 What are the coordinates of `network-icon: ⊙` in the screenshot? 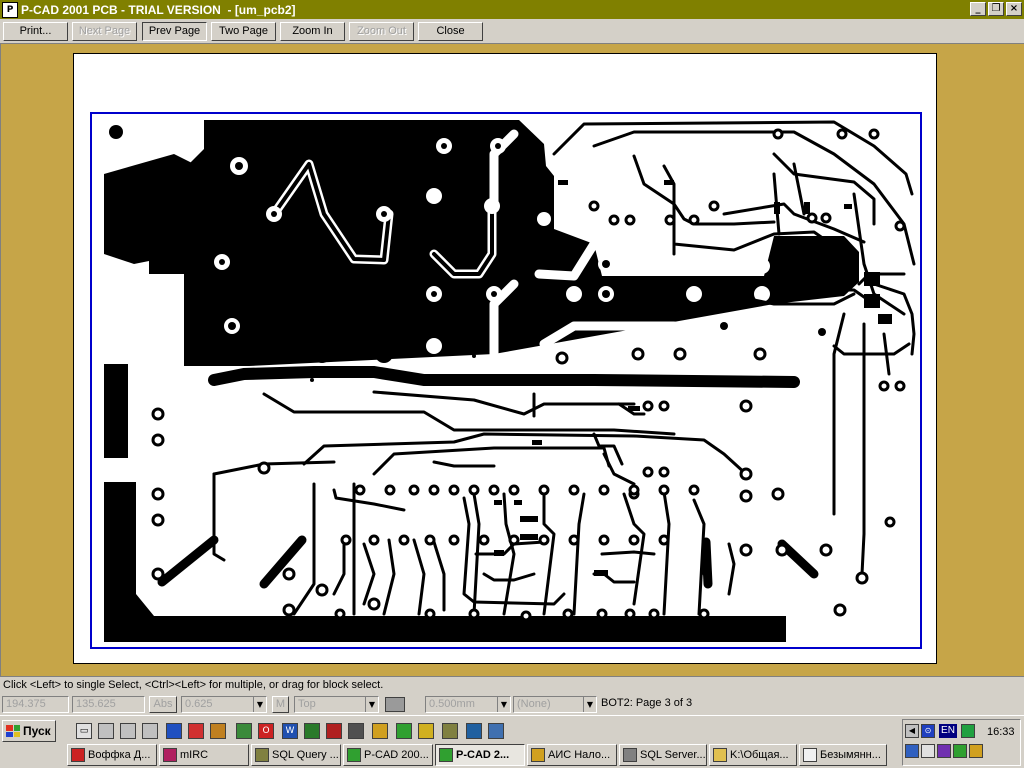 It's located at (928, 731).